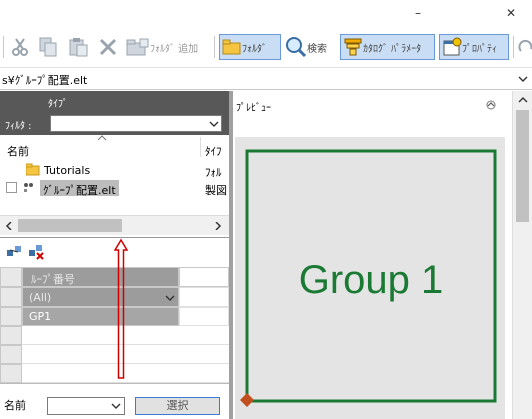 The width and height of the screenshot is (532, 419). Describe the element at coordinates (522, 255) in the screenshot. I see `vertical-scrollbar` at that location.